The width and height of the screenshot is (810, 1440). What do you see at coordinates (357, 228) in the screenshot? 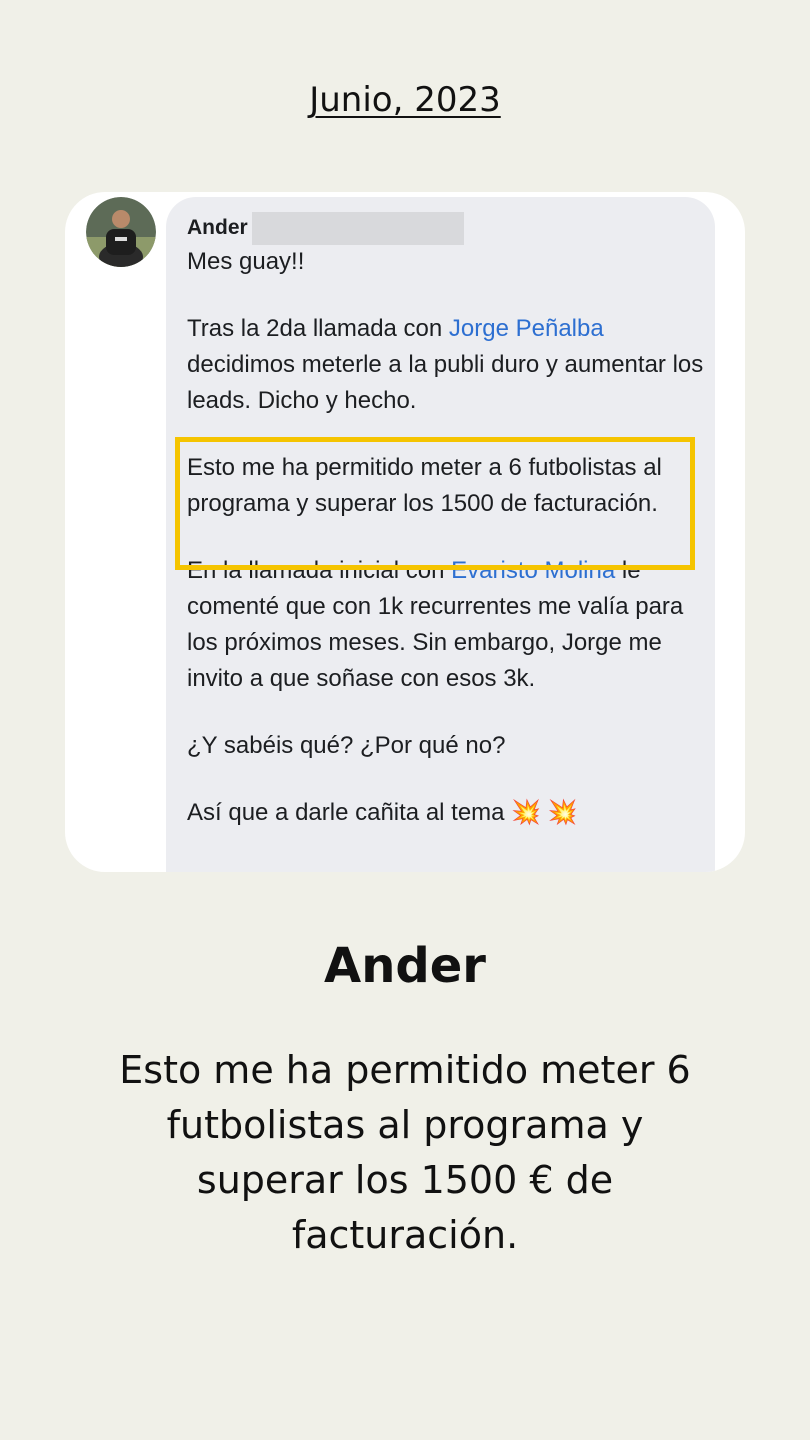
I see `redacted-surname` at bounding box center [357, 228].